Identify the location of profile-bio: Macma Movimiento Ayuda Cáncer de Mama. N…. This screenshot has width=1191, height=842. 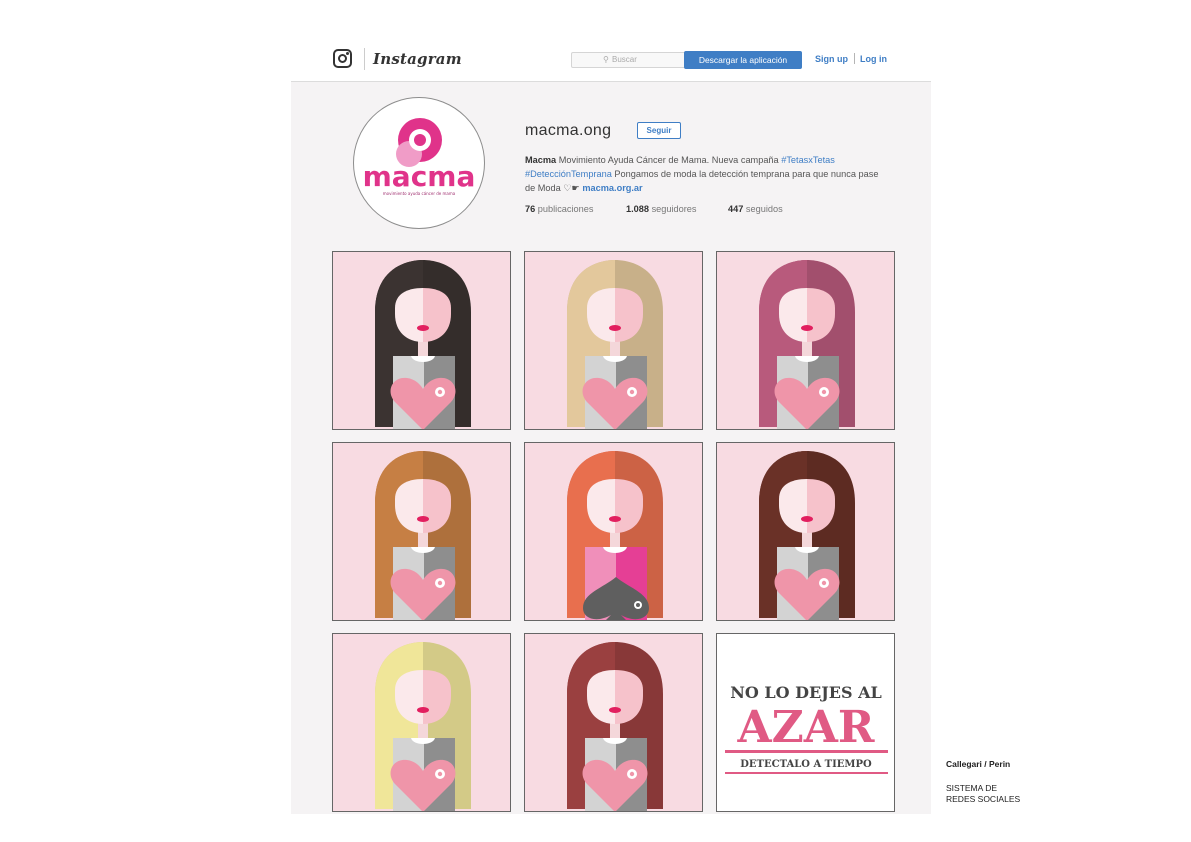
(705, 174).